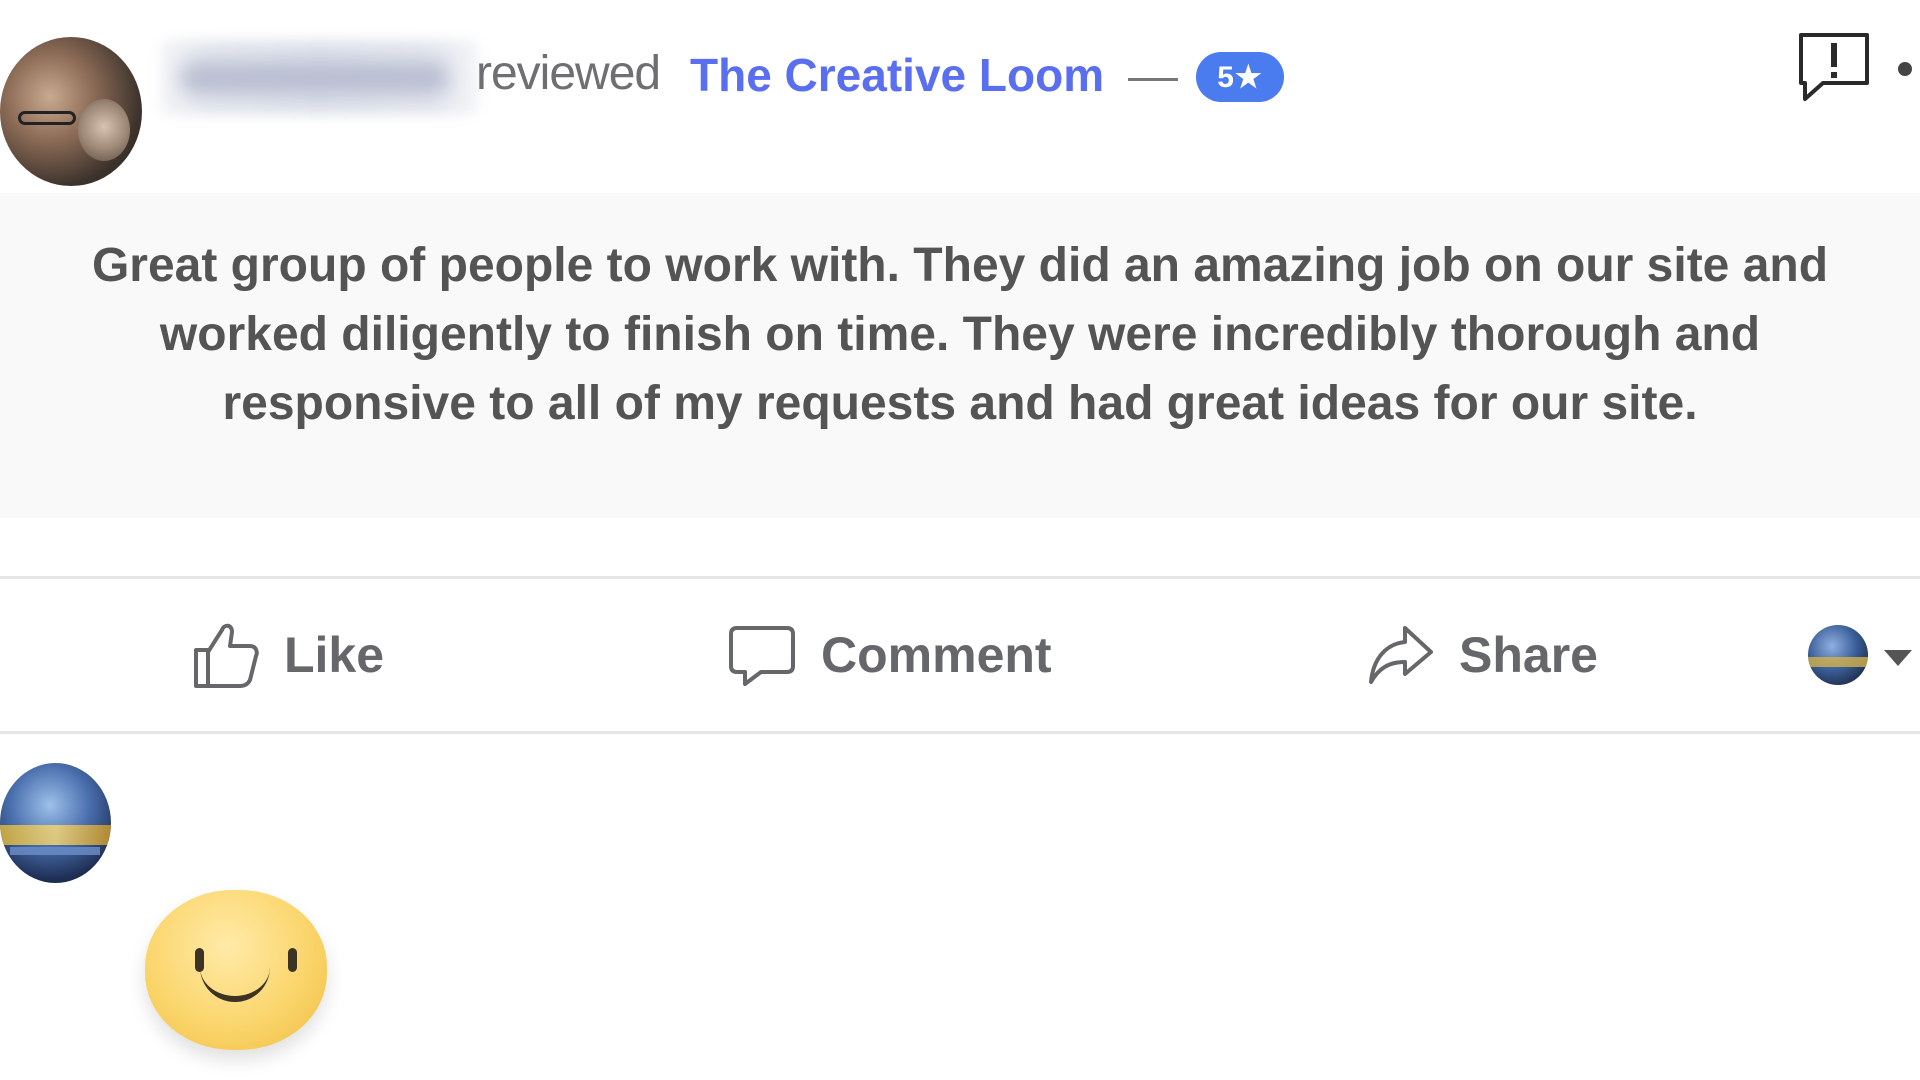 The height and width of the screenshot is (1080, 1920). Describe the element at coordinates (1153, 79) in the screenshot. I see `separator-dash` at that location.